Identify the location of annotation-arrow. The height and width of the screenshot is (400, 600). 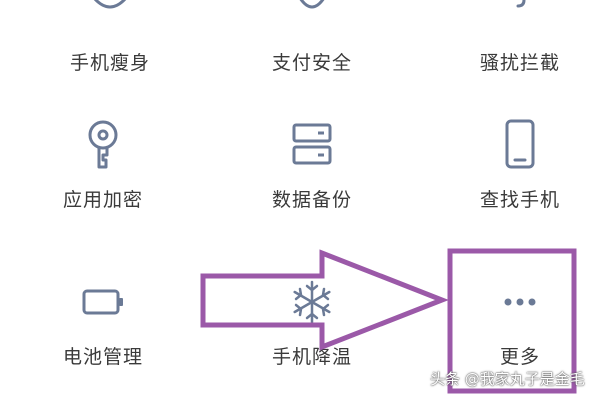
(324, 300).